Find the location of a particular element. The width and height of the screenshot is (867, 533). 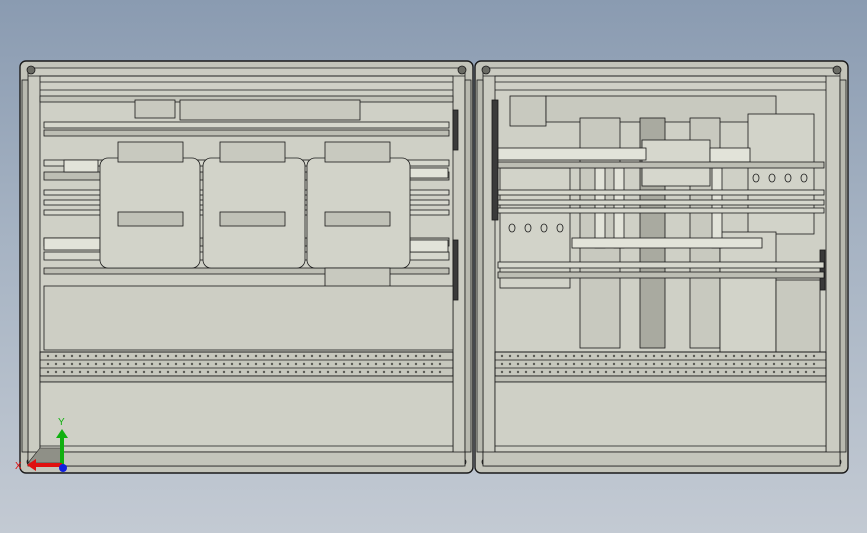

z-axis-dot is located at coordinates (63, 468).